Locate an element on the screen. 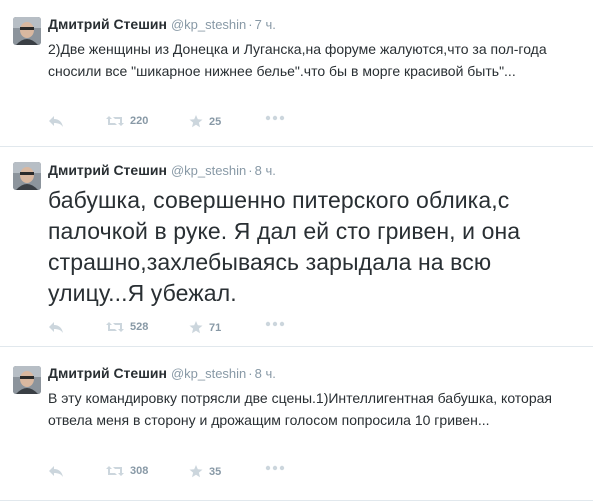 The height and width of the screenshot is (501, 593). favorite-count: 25 is located at coordinates (215, 121).